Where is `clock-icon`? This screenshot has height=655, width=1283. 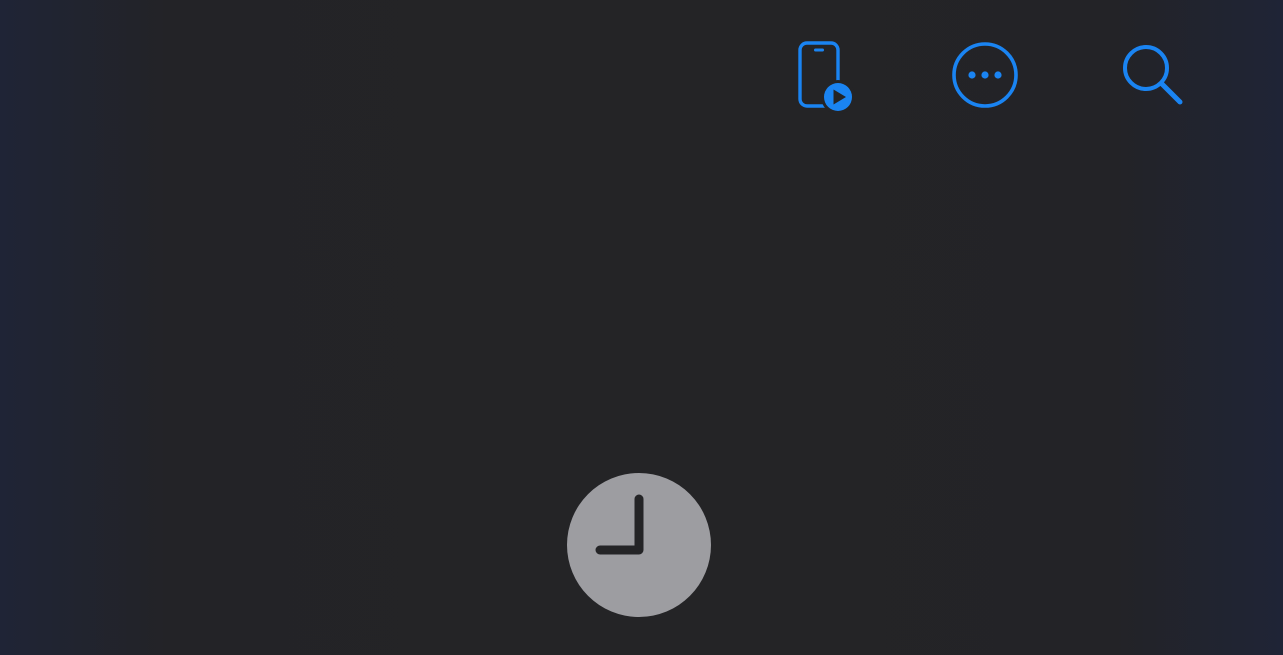
clock-icon is located at coordinates (639, 545).